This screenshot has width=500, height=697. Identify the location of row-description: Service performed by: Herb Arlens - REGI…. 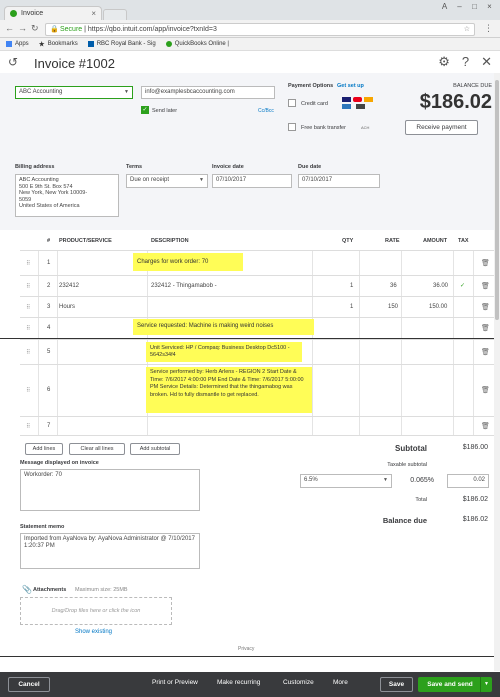
(229, 390).